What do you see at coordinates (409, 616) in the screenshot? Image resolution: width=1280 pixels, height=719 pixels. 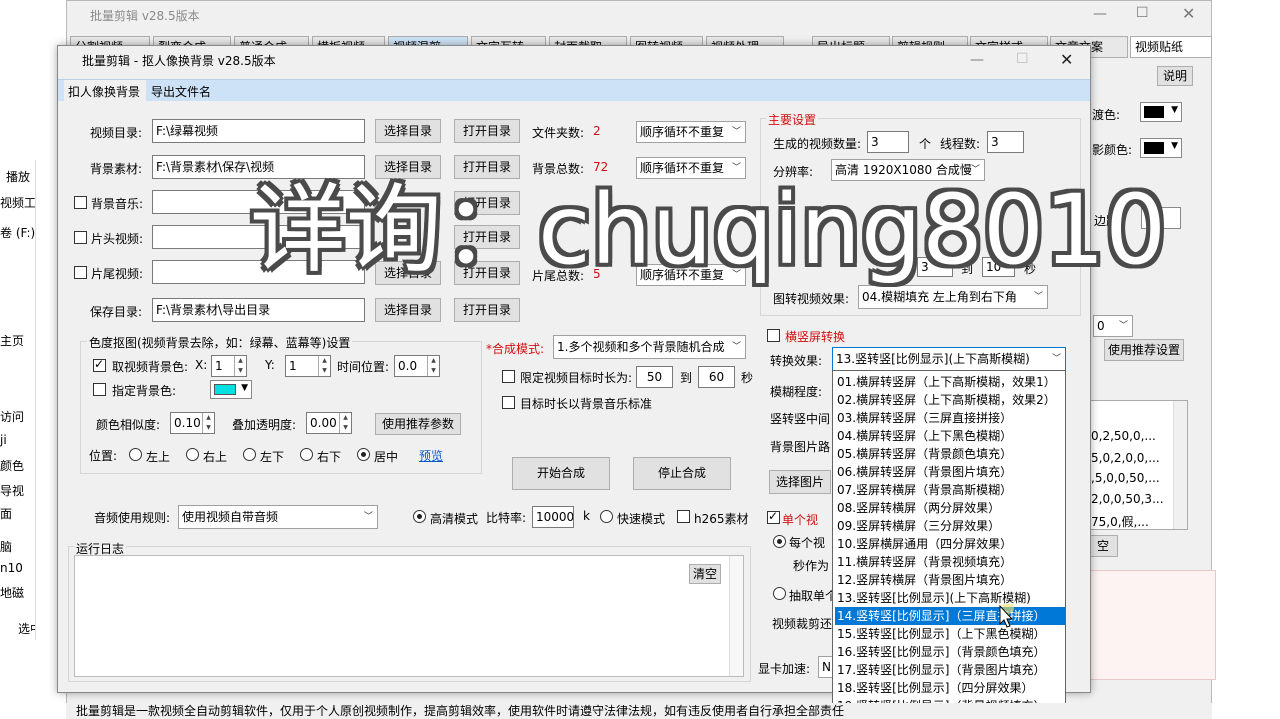 I see `log-textarea` at bounding box center [409, 616].